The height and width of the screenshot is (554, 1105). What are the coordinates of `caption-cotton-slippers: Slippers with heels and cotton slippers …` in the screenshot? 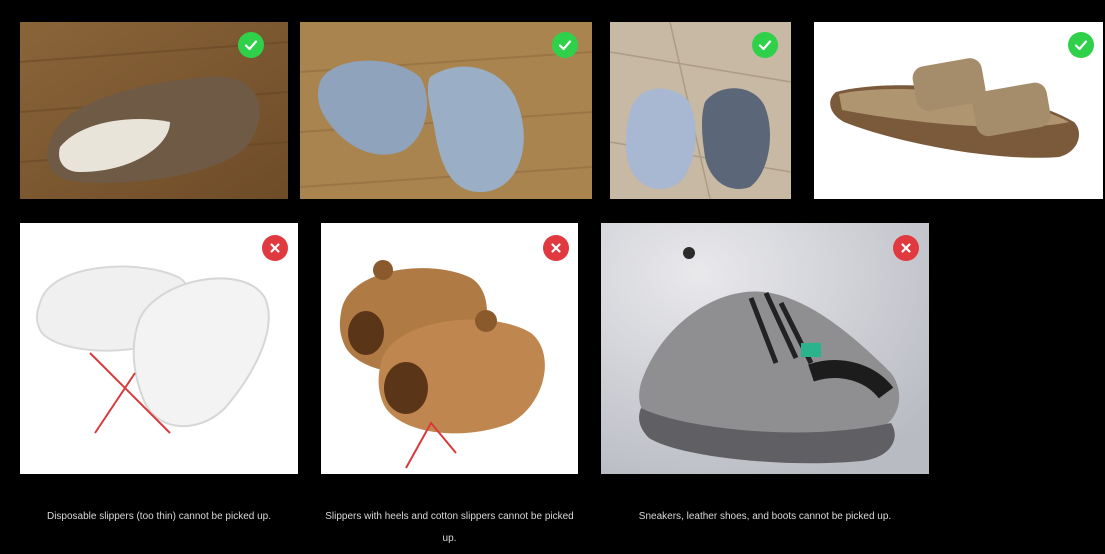 It's located at (449, 527).